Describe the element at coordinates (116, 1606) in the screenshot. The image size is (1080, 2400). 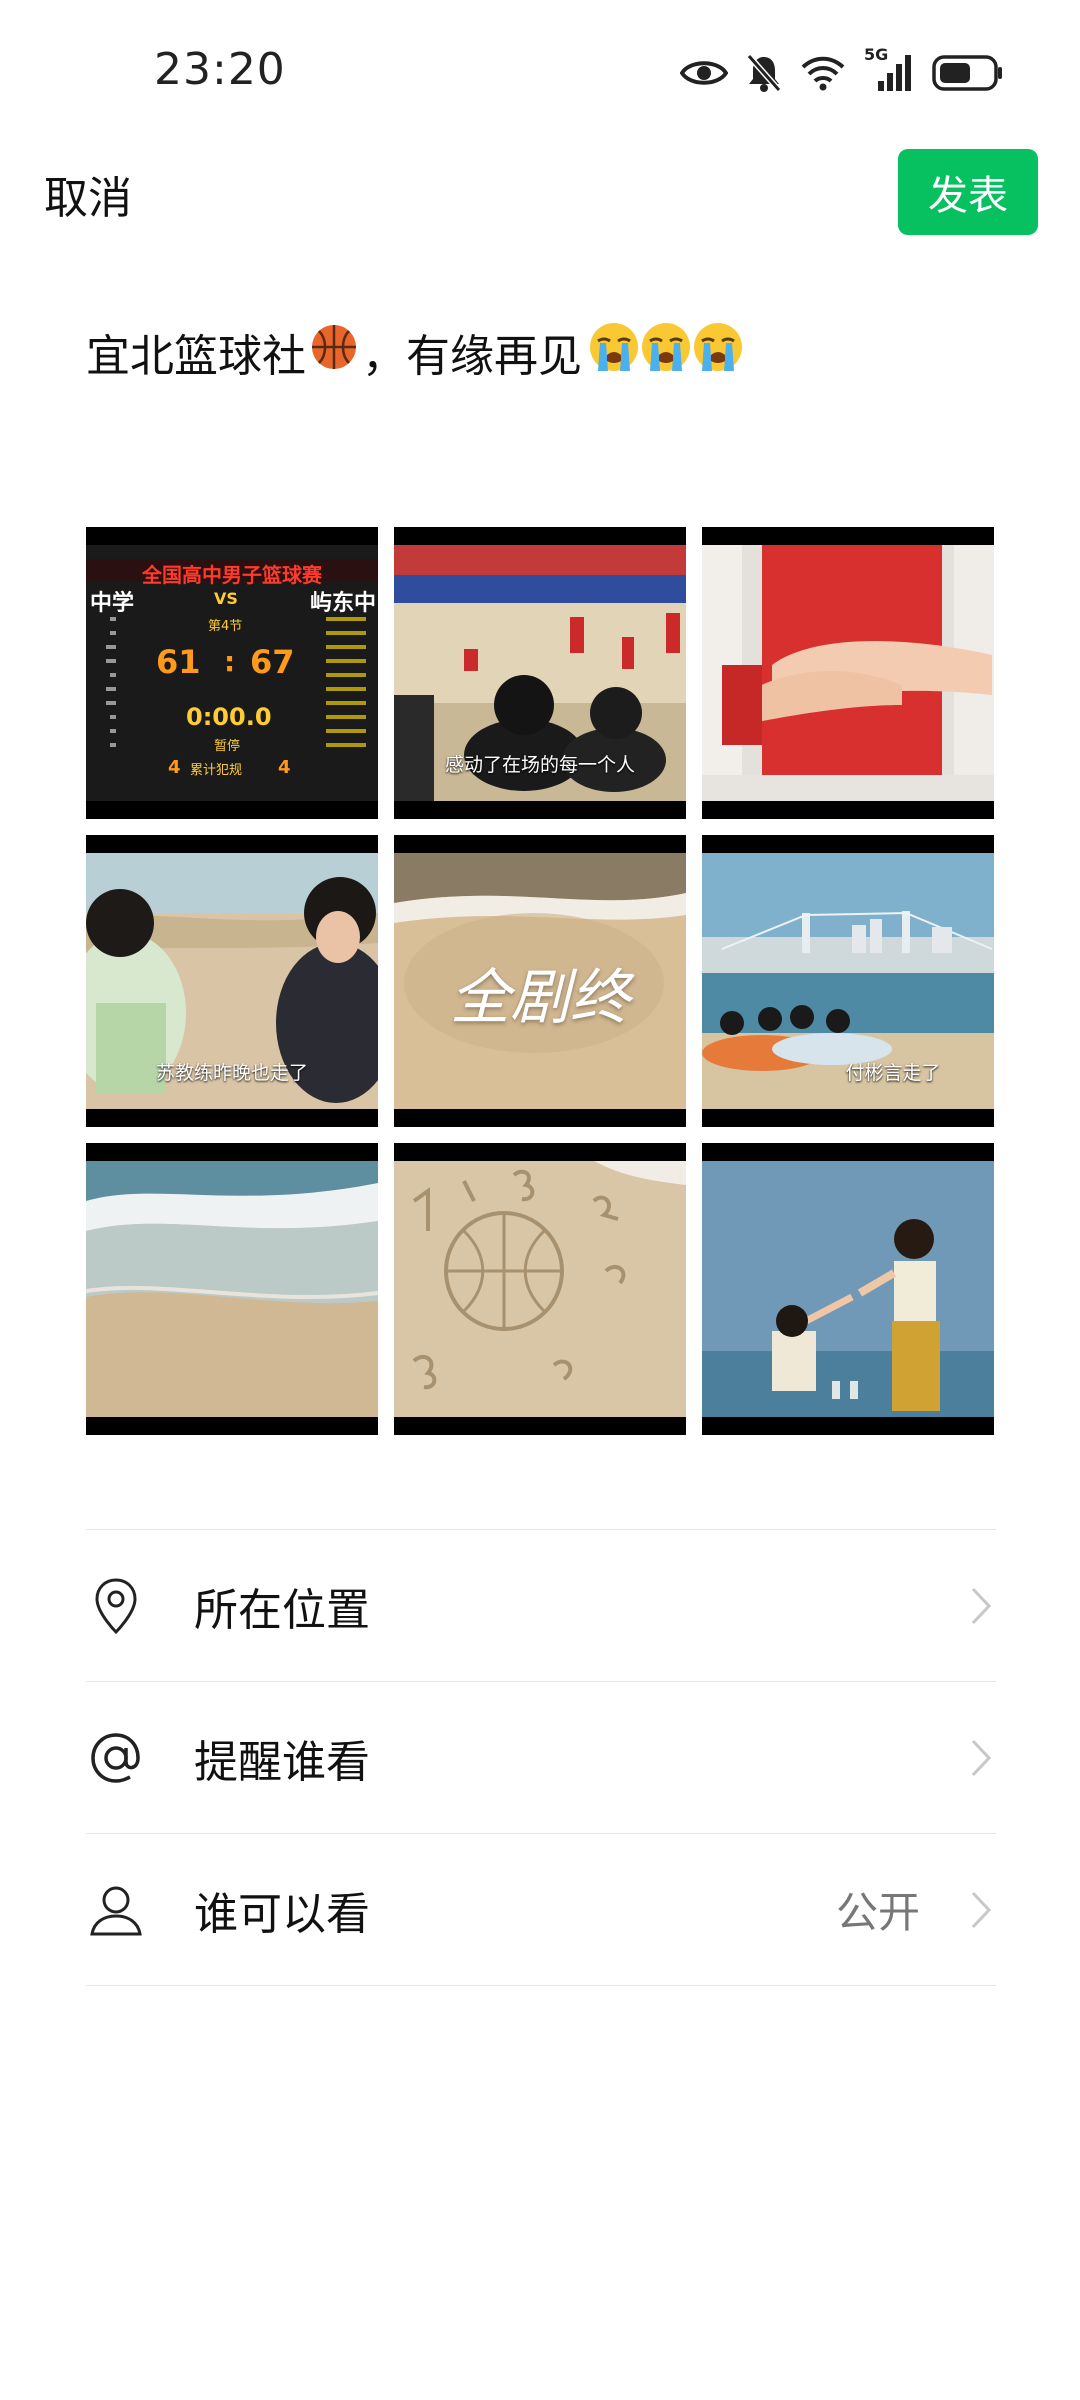
I see `location-pin-icon` at that location.